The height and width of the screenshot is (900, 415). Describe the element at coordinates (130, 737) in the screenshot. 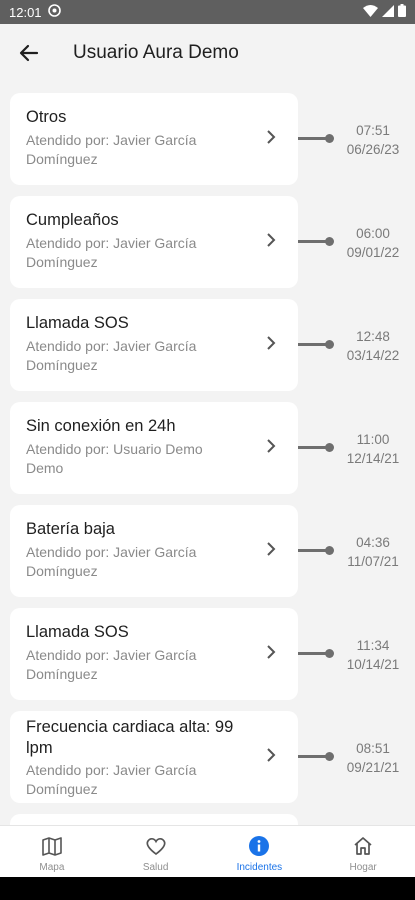

I see `incident-name: Frecuencia cardiaca alta: 99 lpm` at that location.